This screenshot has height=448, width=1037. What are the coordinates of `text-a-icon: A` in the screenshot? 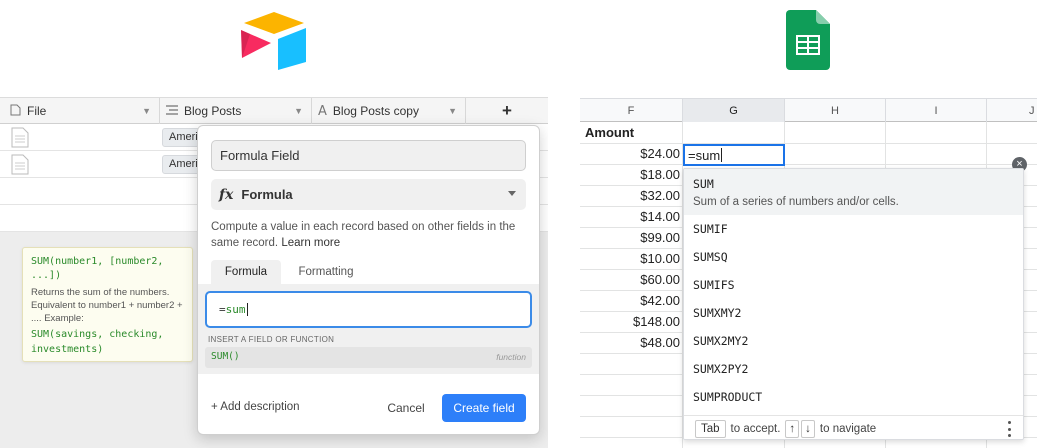 It's located at (322, 111).